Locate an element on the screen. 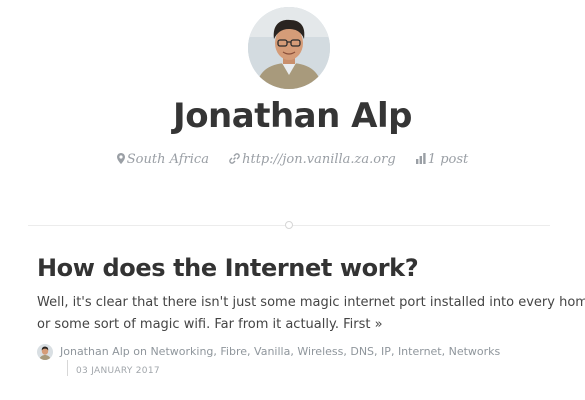 The width and height of the screenshot is (585, 400). profile-post-count-text: 1 post is located at coordinates (448, 159).